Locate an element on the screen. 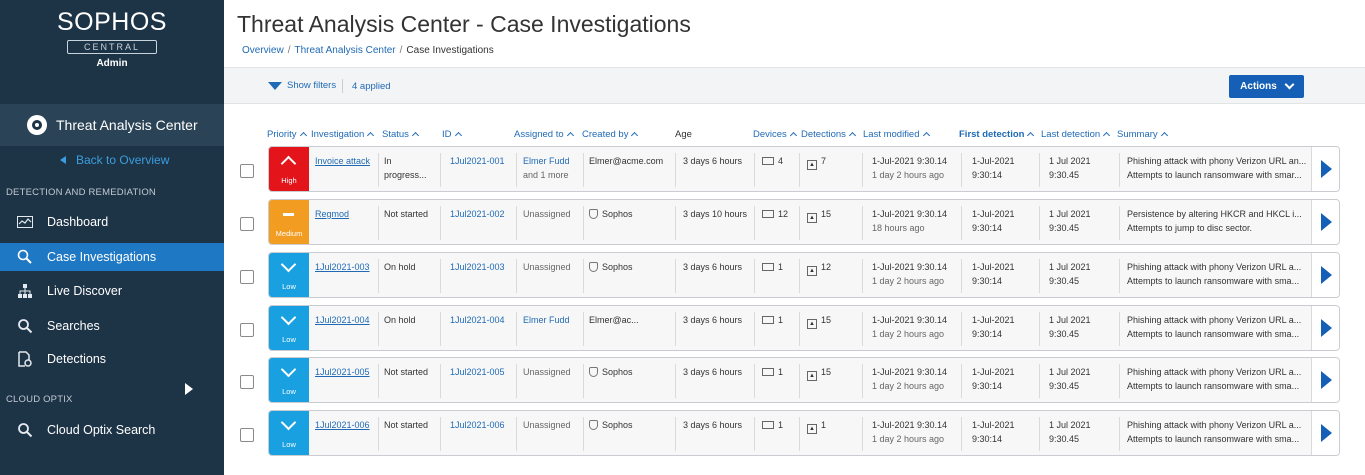  cell-line: Sophos is located at coordinates (611, 425).